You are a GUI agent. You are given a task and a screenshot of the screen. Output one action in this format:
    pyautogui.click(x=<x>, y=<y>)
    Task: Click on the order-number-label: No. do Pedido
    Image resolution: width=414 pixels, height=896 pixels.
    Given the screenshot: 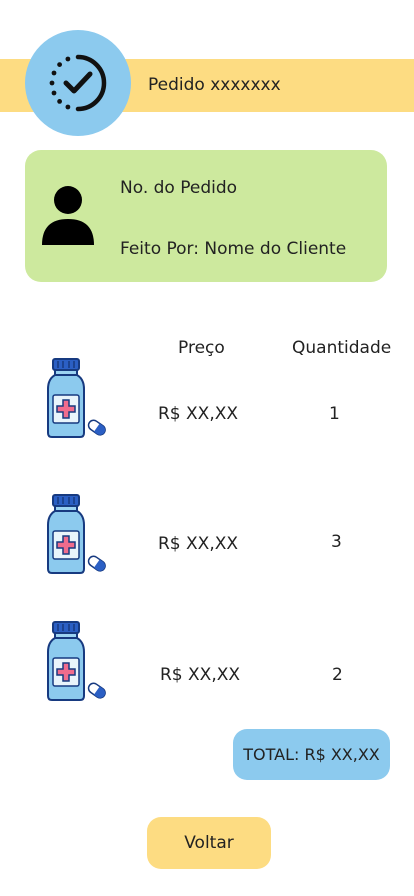 What is the action you would take?
    pyautogui.click(x=179, y=188)
    